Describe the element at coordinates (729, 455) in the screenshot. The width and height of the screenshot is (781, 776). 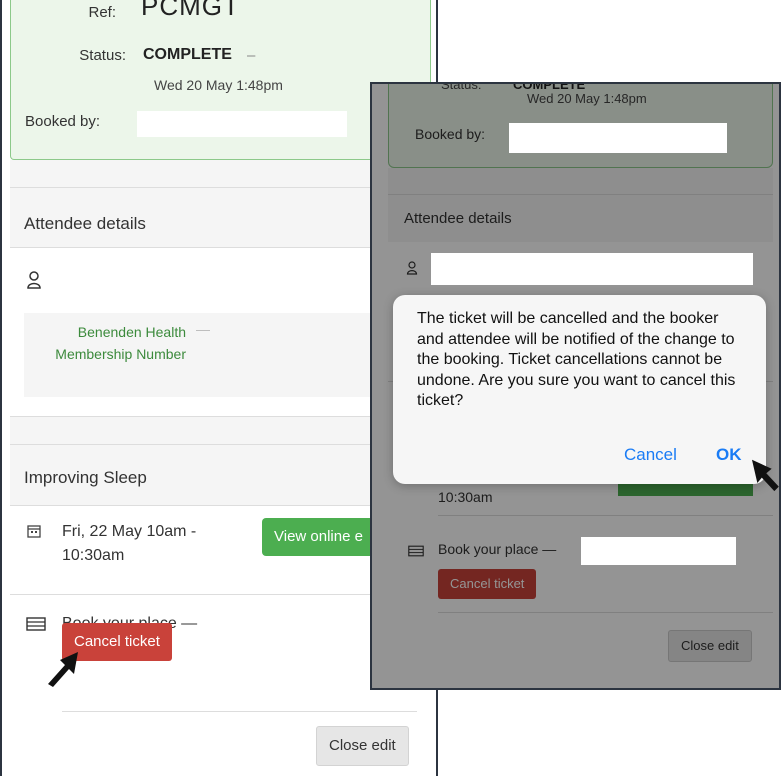
I see `dialog-ok-button: OK` at that location.